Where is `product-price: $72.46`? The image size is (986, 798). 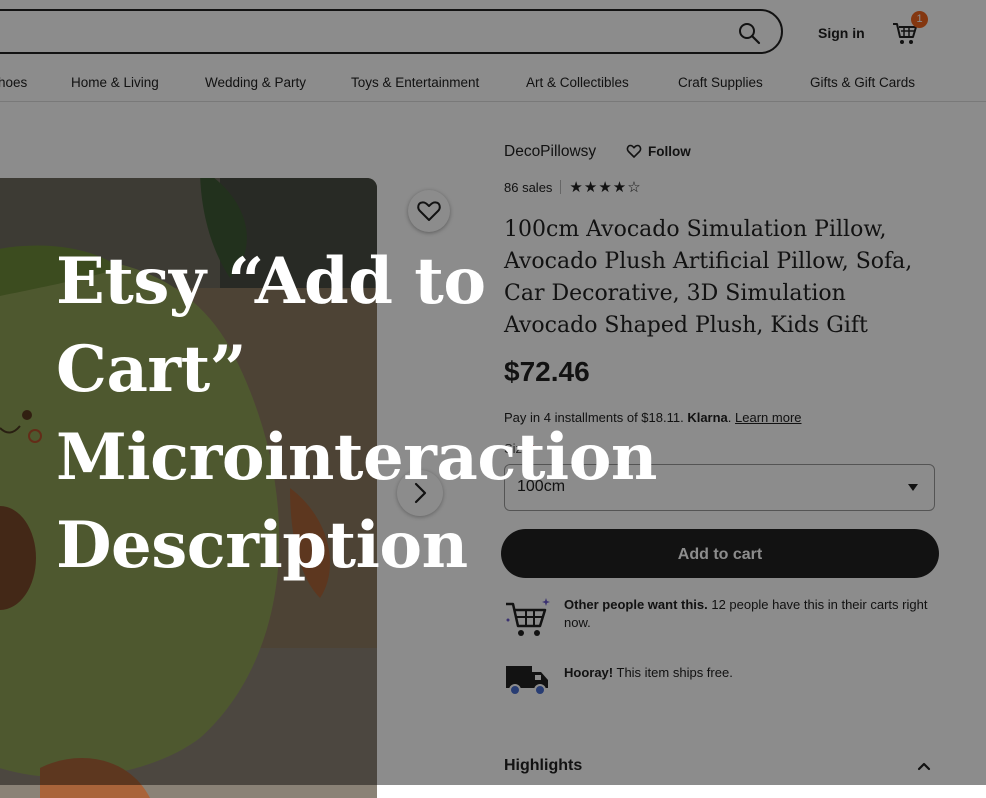 product-price: $72.46 is located at coordinates (547, 371).